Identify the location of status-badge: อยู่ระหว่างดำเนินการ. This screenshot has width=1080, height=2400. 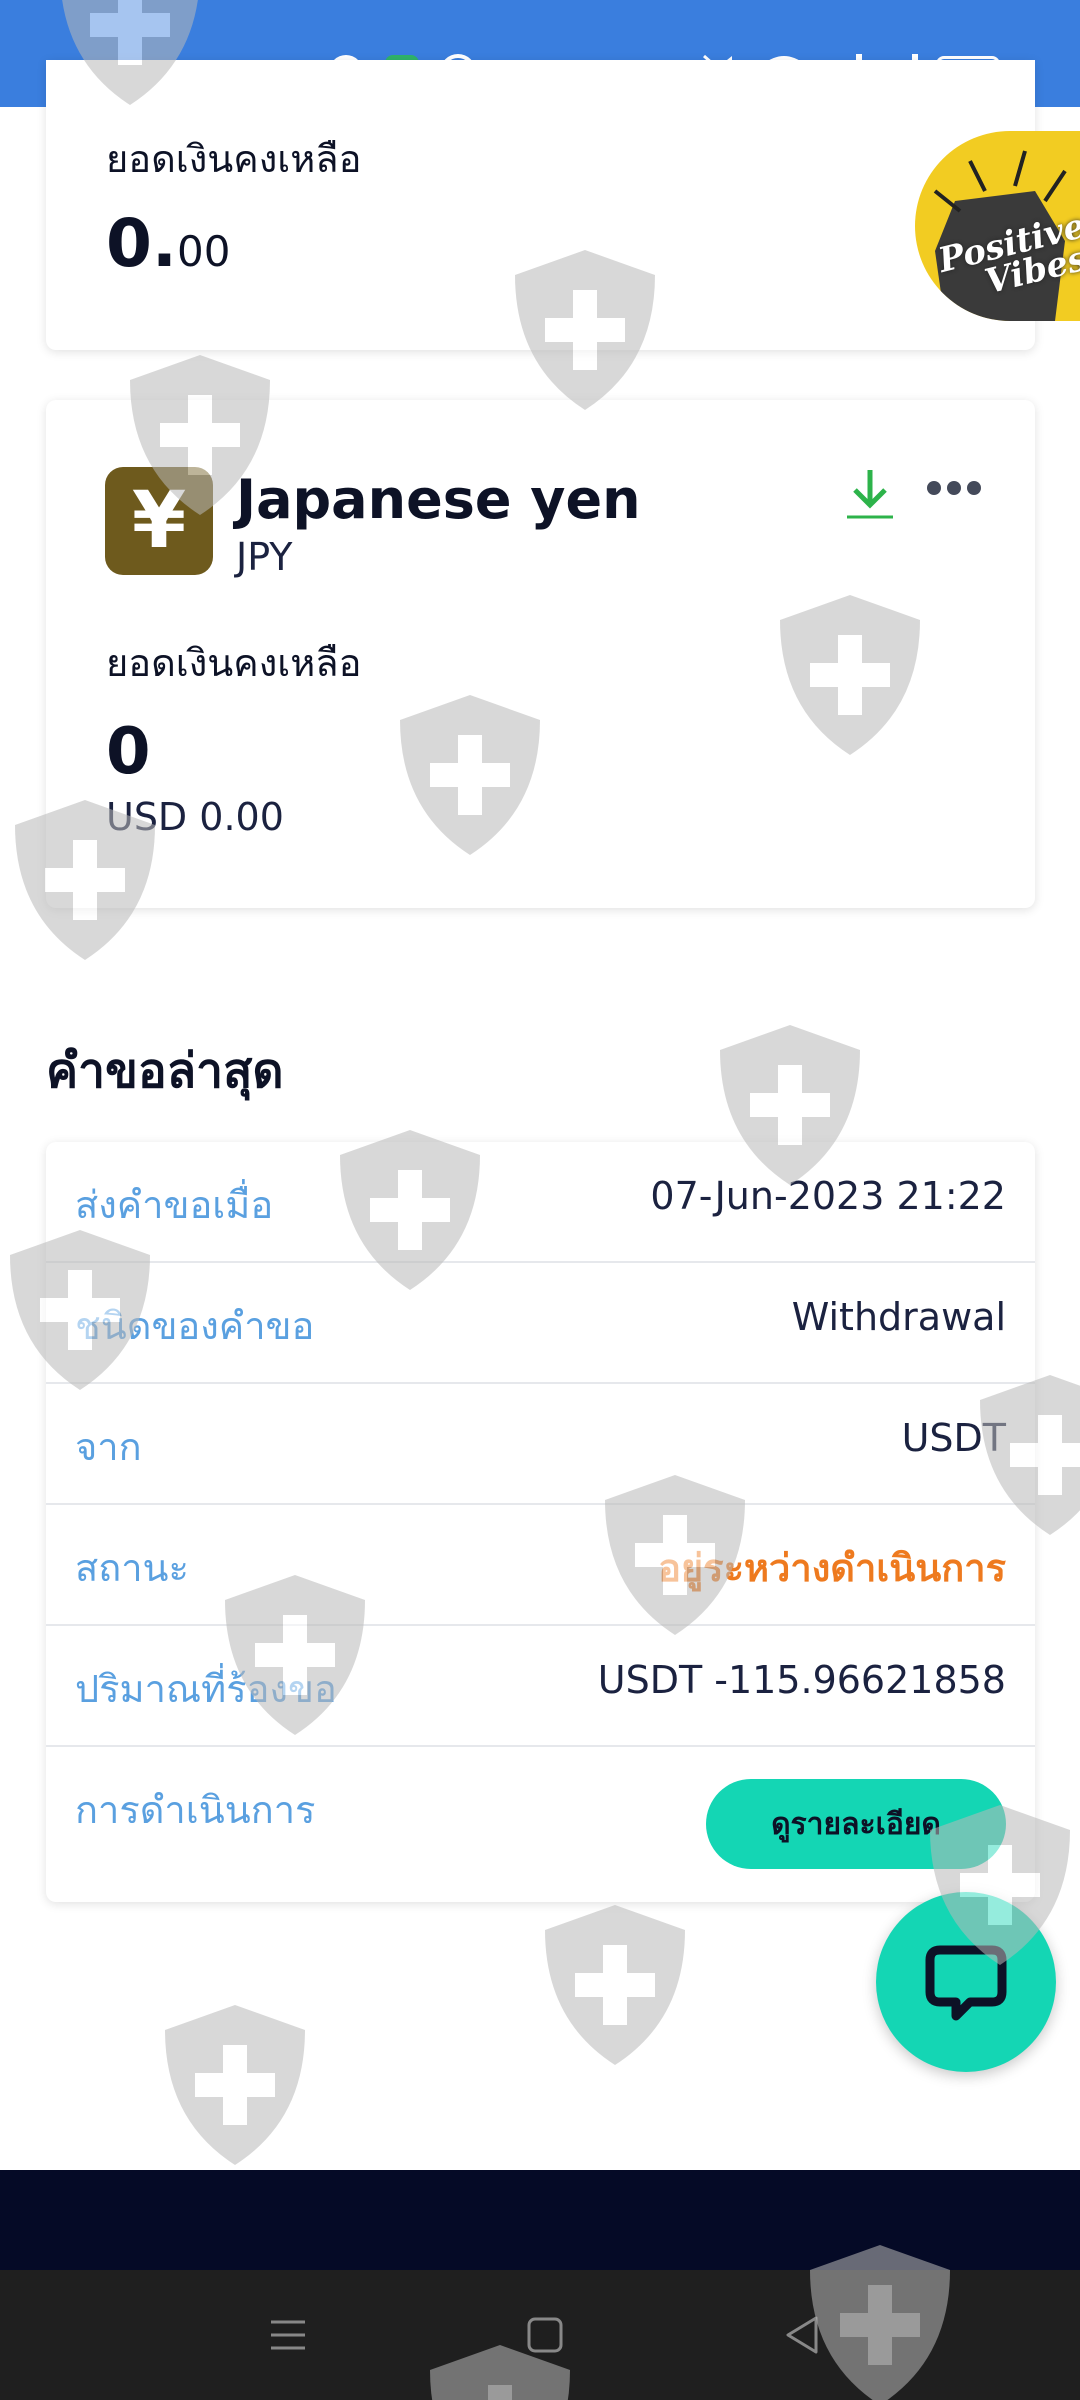
(832, 1568).